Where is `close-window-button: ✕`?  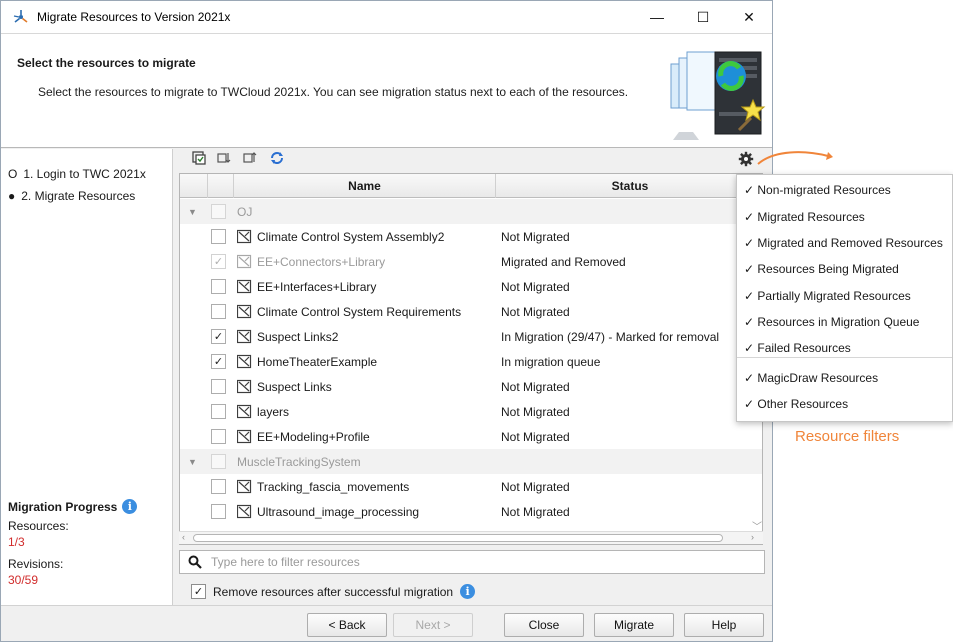 close-window-button: ✕ is located at coordinates (749, 17).